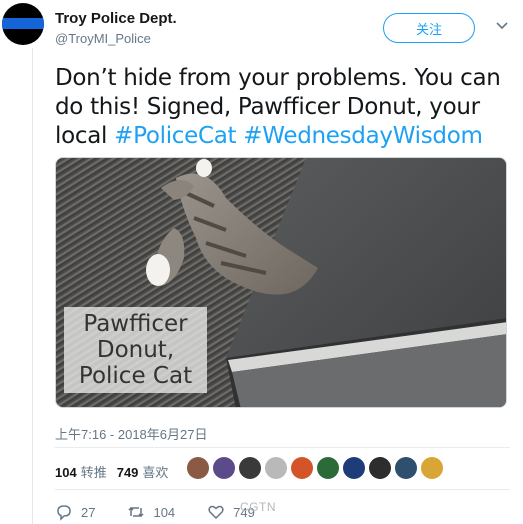 This screenshot has width=523, height=524. I want to click on retweet-stat-count: 104, so click(66, 472).